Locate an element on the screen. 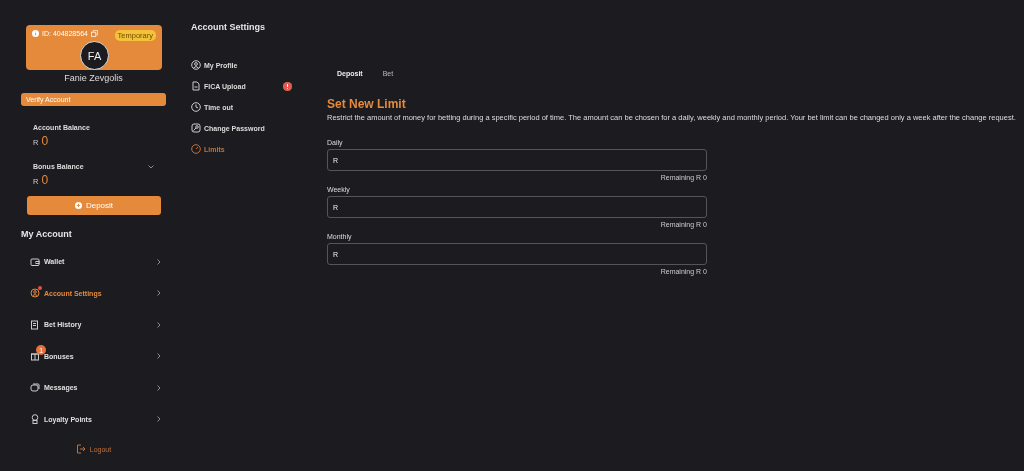  profile-icon is located at coordinates (196, 65).